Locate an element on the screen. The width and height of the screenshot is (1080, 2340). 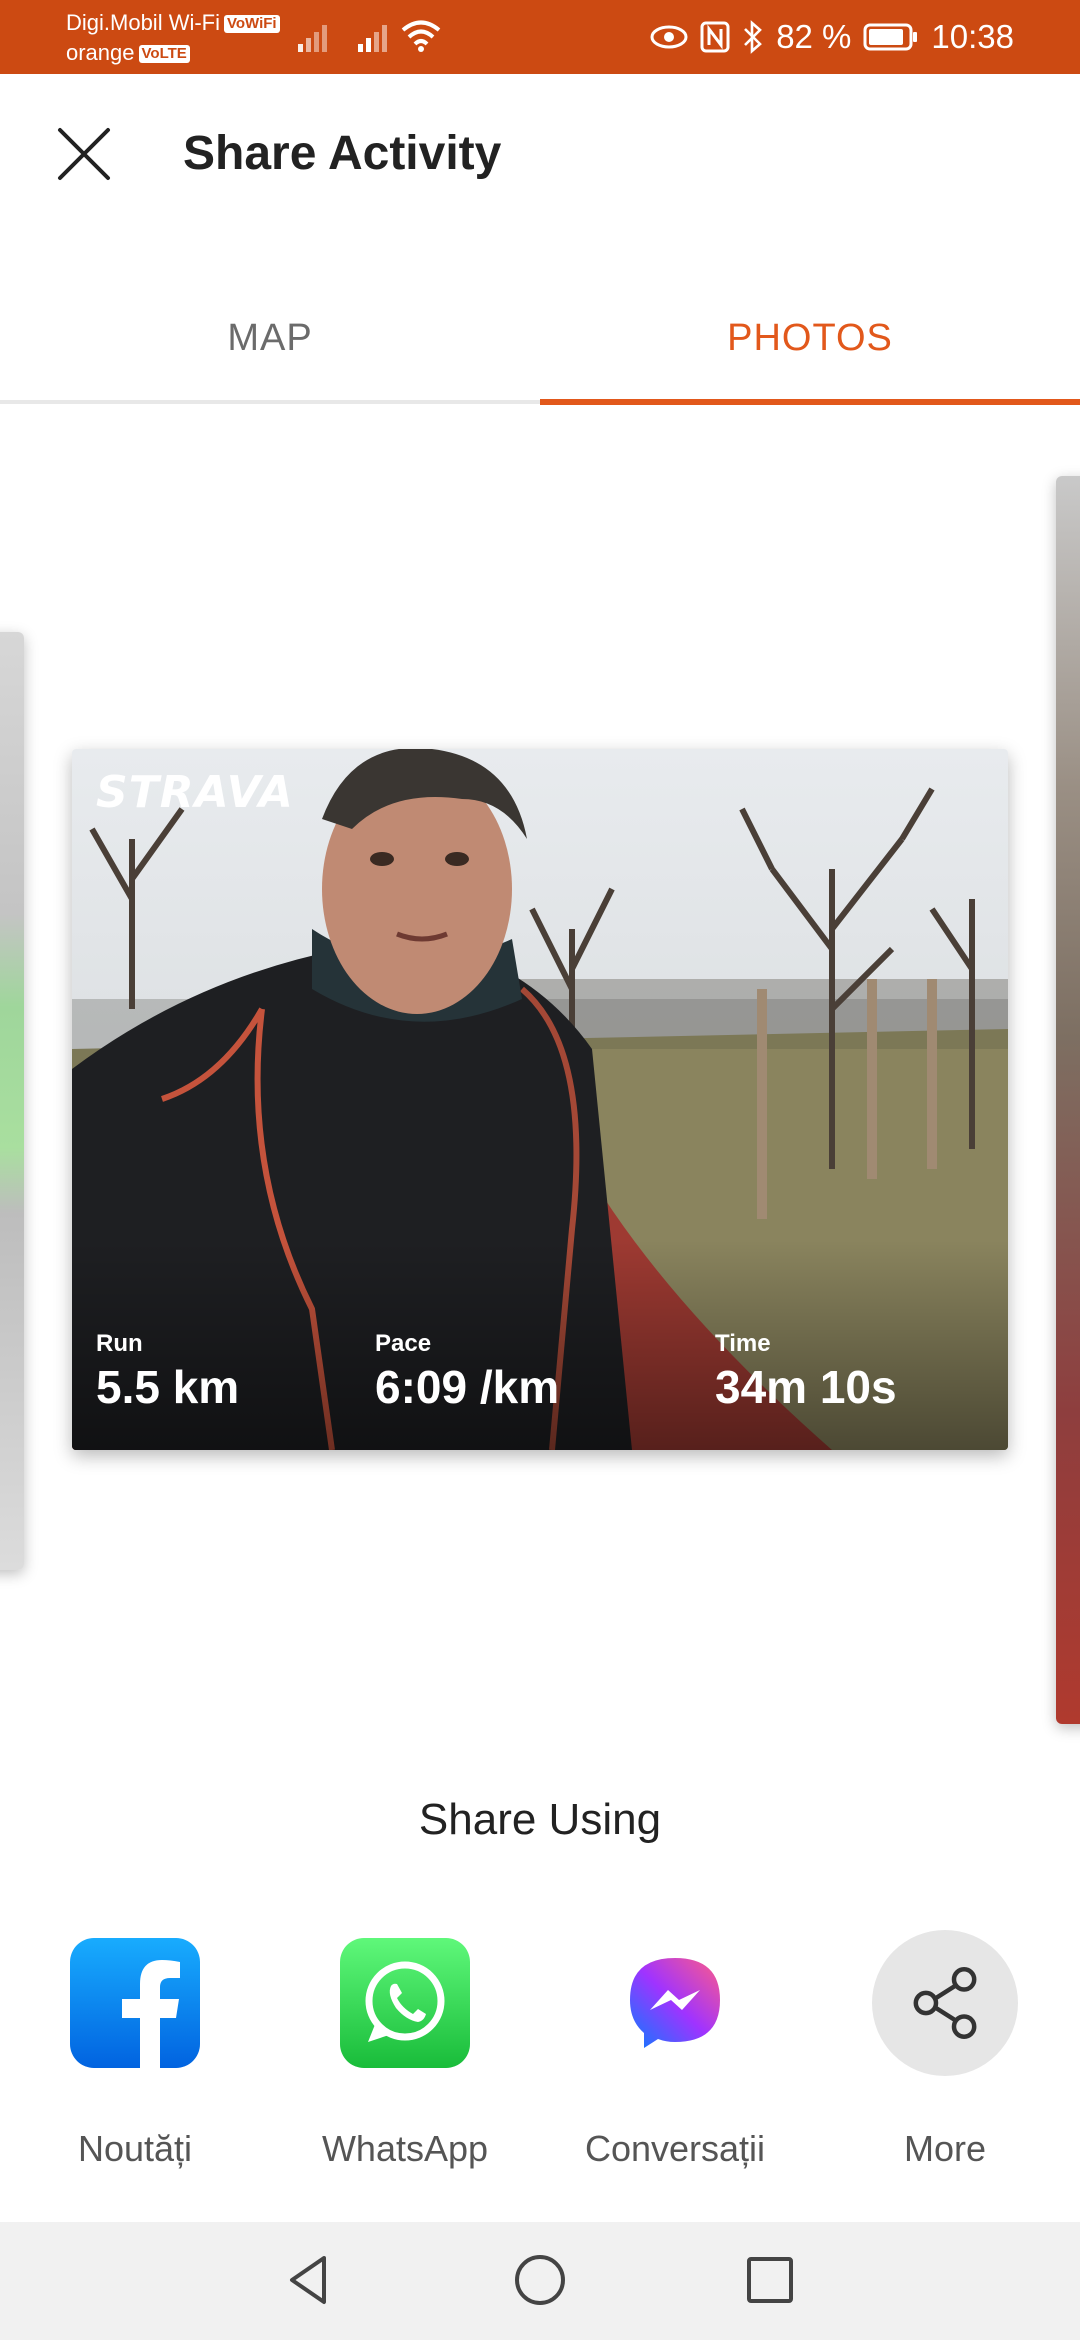
recents-square-icon is located at coordinates (770, 2280).